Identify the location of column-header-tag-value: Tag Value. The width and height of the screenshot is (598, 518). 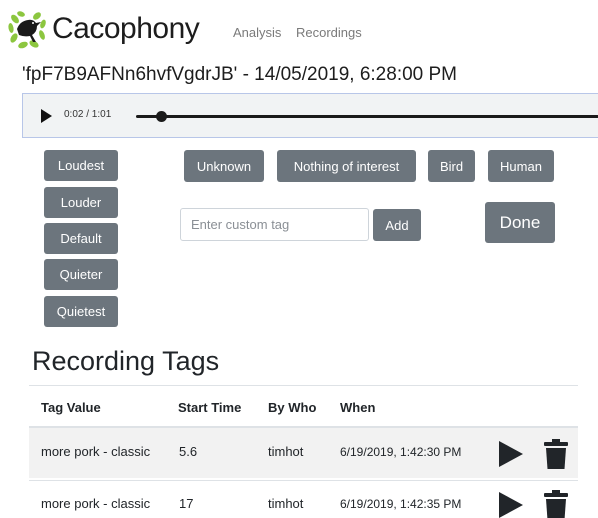
(71, 407).